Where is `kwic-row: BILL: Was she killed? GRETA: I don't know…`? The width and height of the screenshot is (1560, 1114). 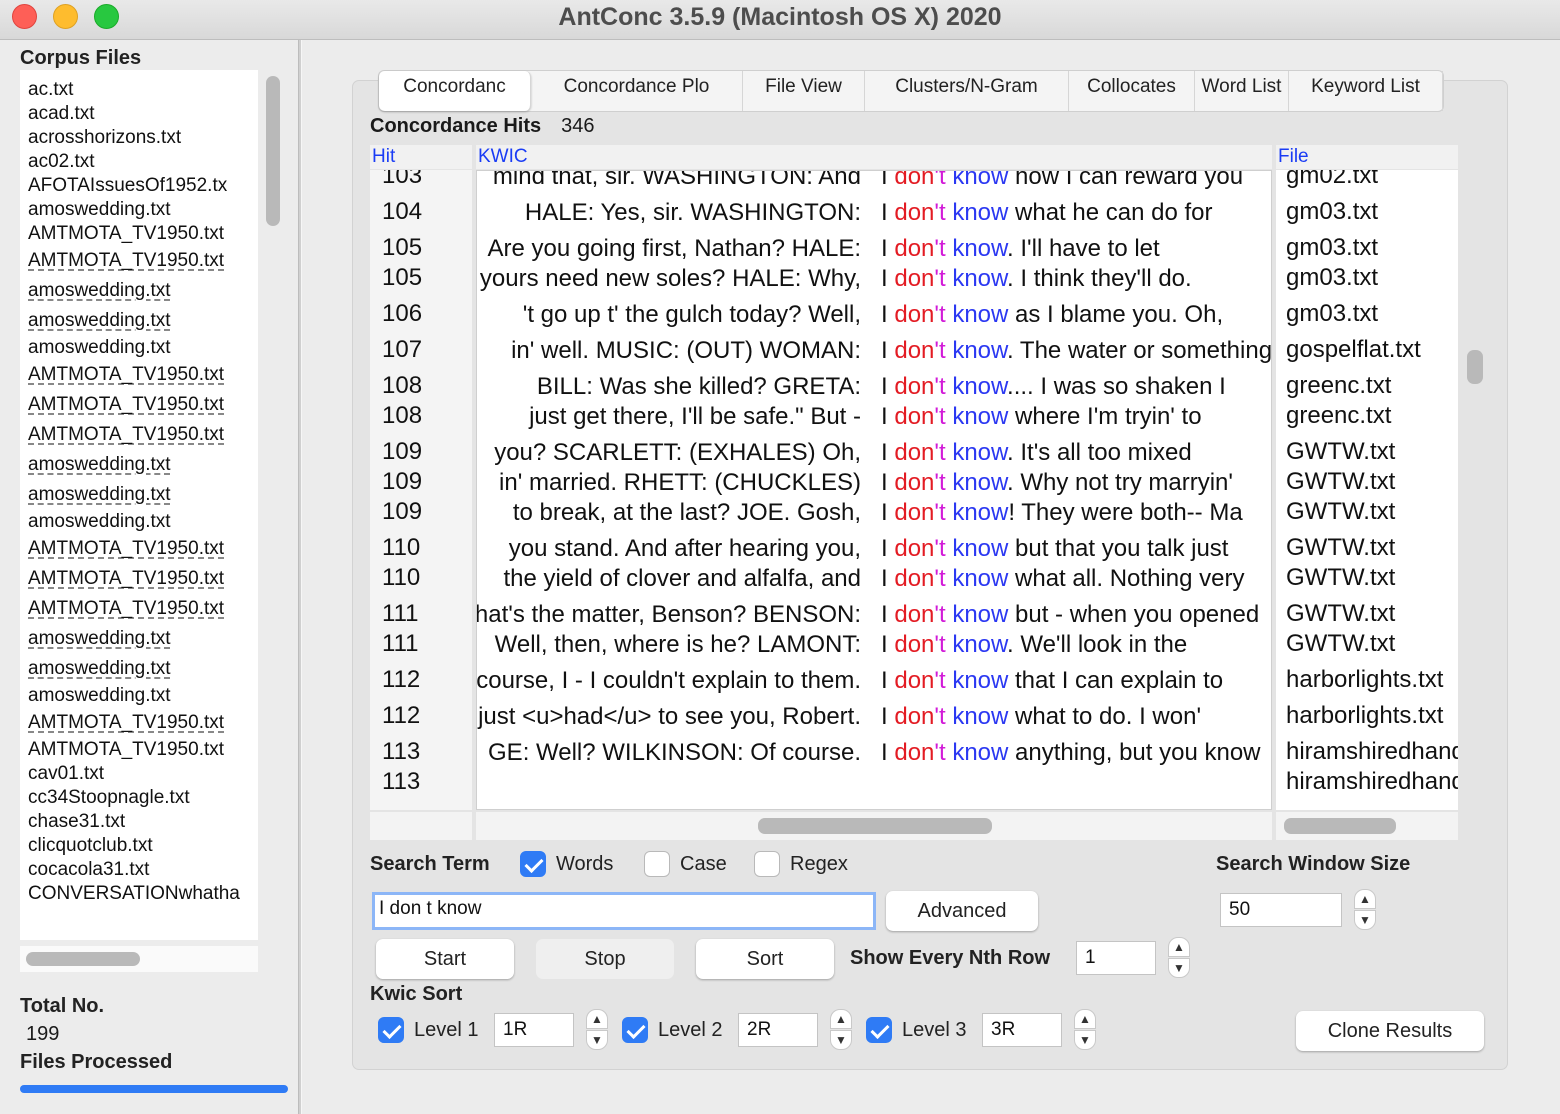
kwic-row: BILL: Was she killed? GRETA: I don't know… is located at coordinates (874, 388).